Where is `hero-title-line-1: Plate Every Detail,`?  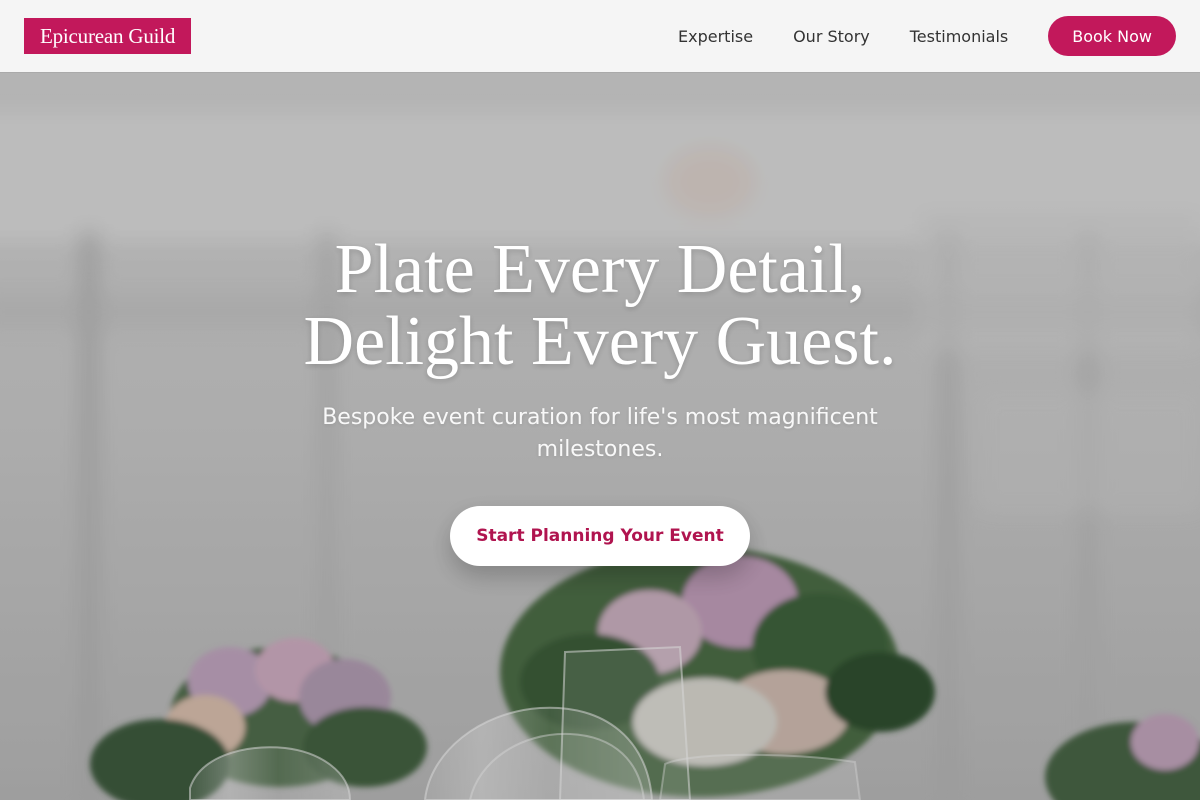 hero-title-line-1: Plate Every Detail, is located at coordinates (600, 269).